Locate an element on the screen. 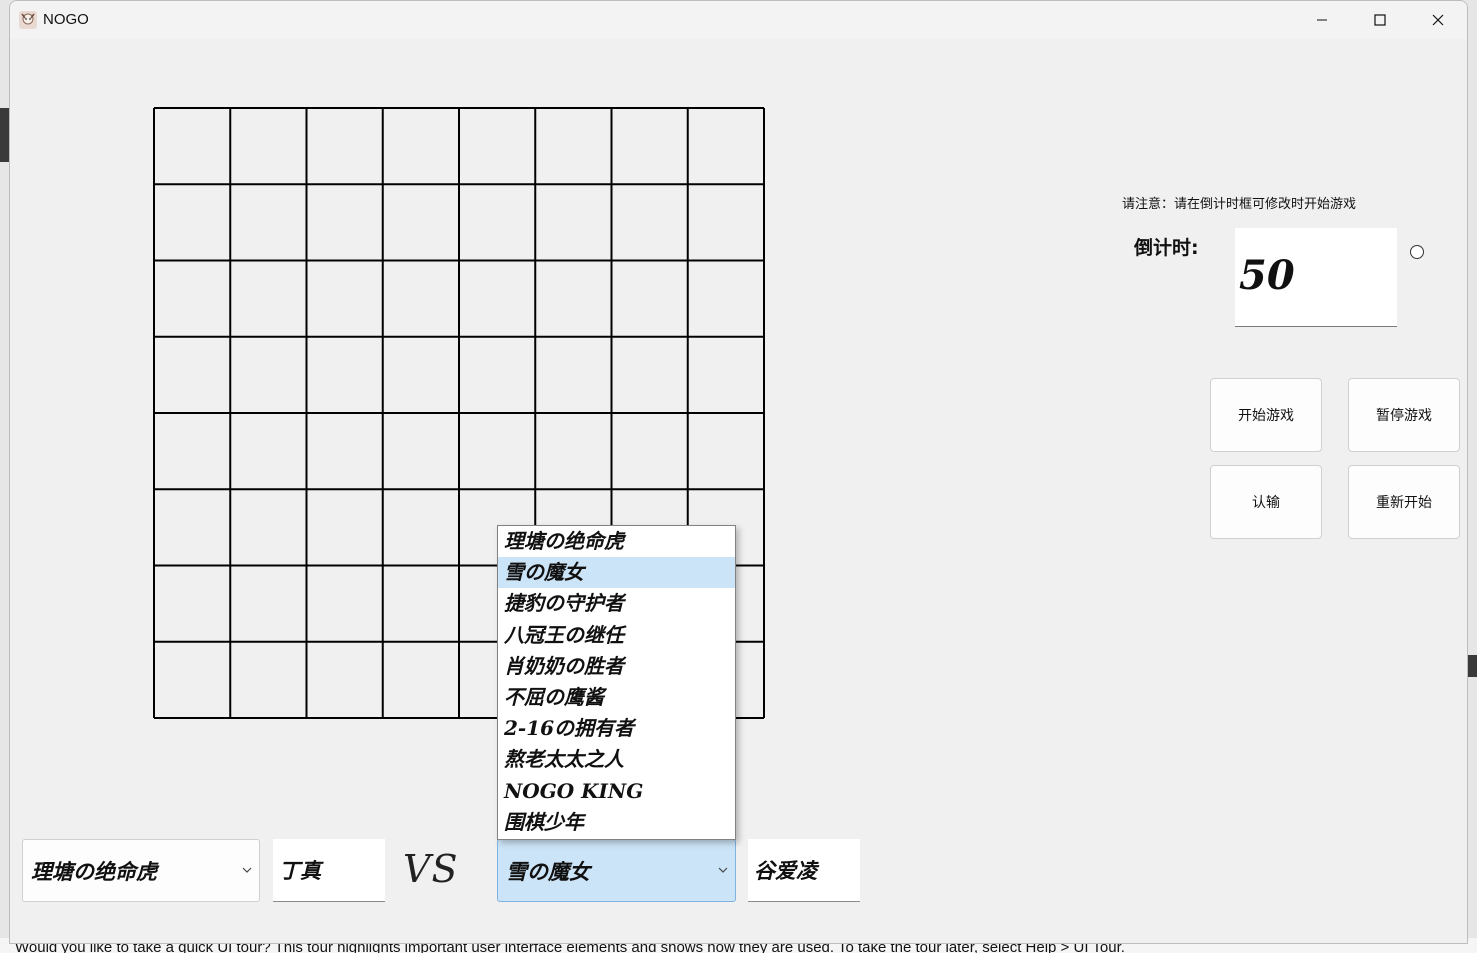 The height and width of the screenshot is (953, 1477). countdown-radio is located at coordinates (1417, 252).